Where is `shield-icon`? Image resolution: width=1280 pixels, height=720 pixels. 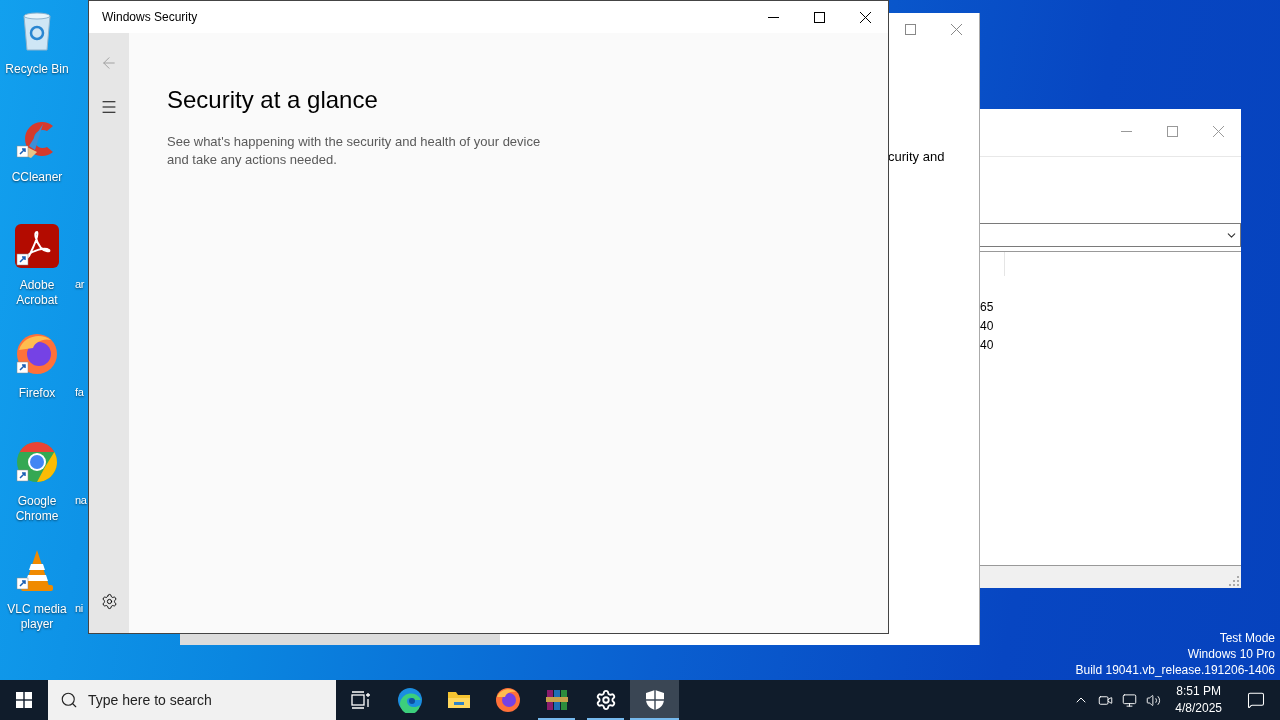
shield-icon is located at coordinates (654, 700).